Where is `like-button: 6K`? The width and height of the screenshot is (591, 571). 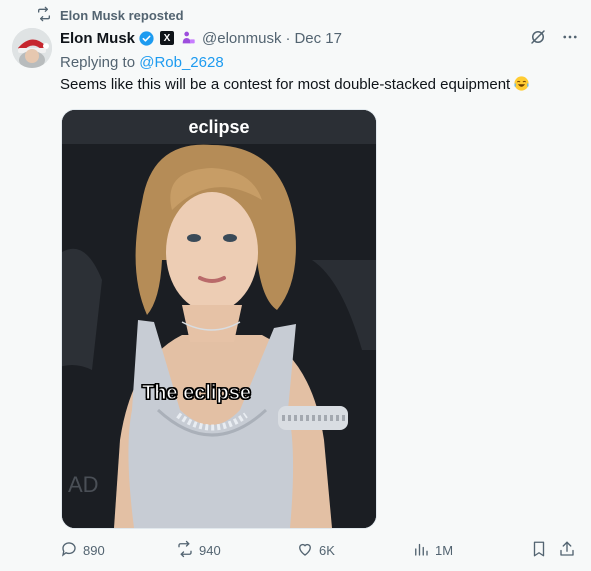
like-button: 6K is located at coordinates (315, 550).